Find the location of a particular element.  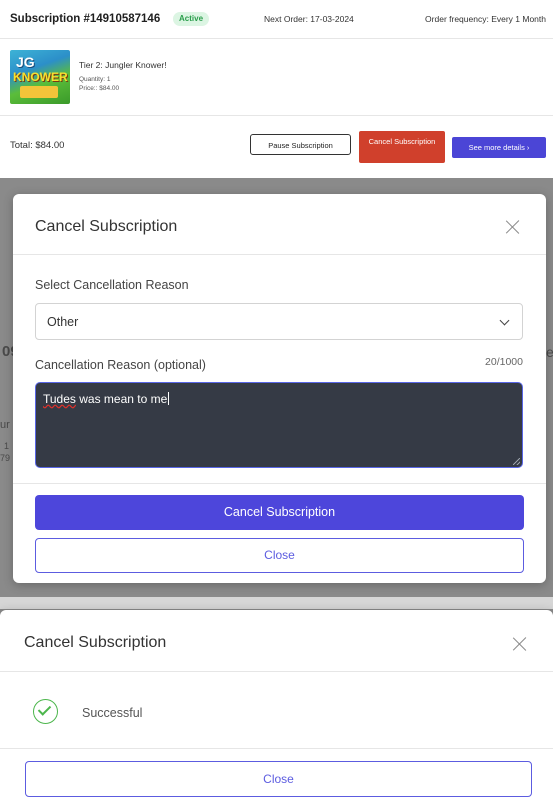

product-name: Tier 2: Jungler Knower! is located at coordinates (123, 65).